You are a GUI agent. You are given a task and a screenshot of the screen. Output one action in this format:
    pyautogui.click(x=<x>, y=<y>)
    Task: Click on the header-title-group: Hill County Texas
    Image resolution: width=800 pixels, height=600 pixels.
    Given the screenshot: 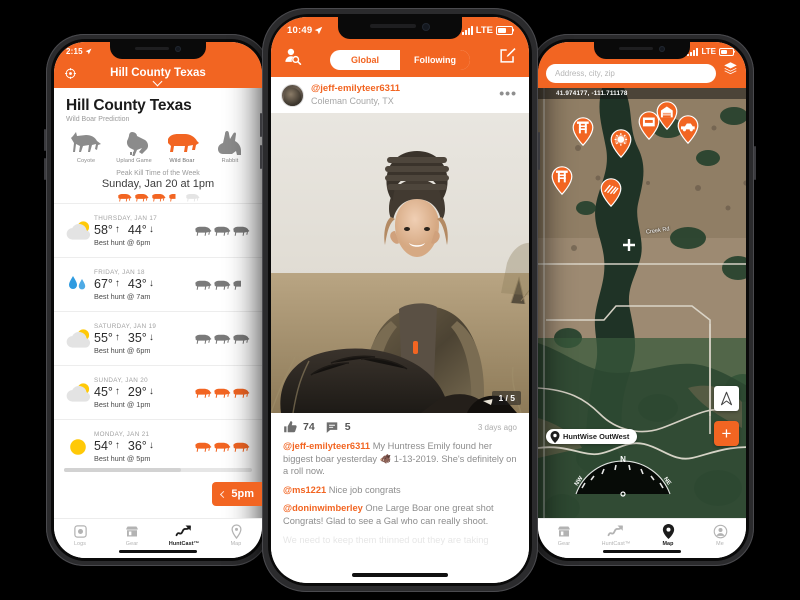 What is the action you would take?
    pyautogui.click(x=158, y=77)
    